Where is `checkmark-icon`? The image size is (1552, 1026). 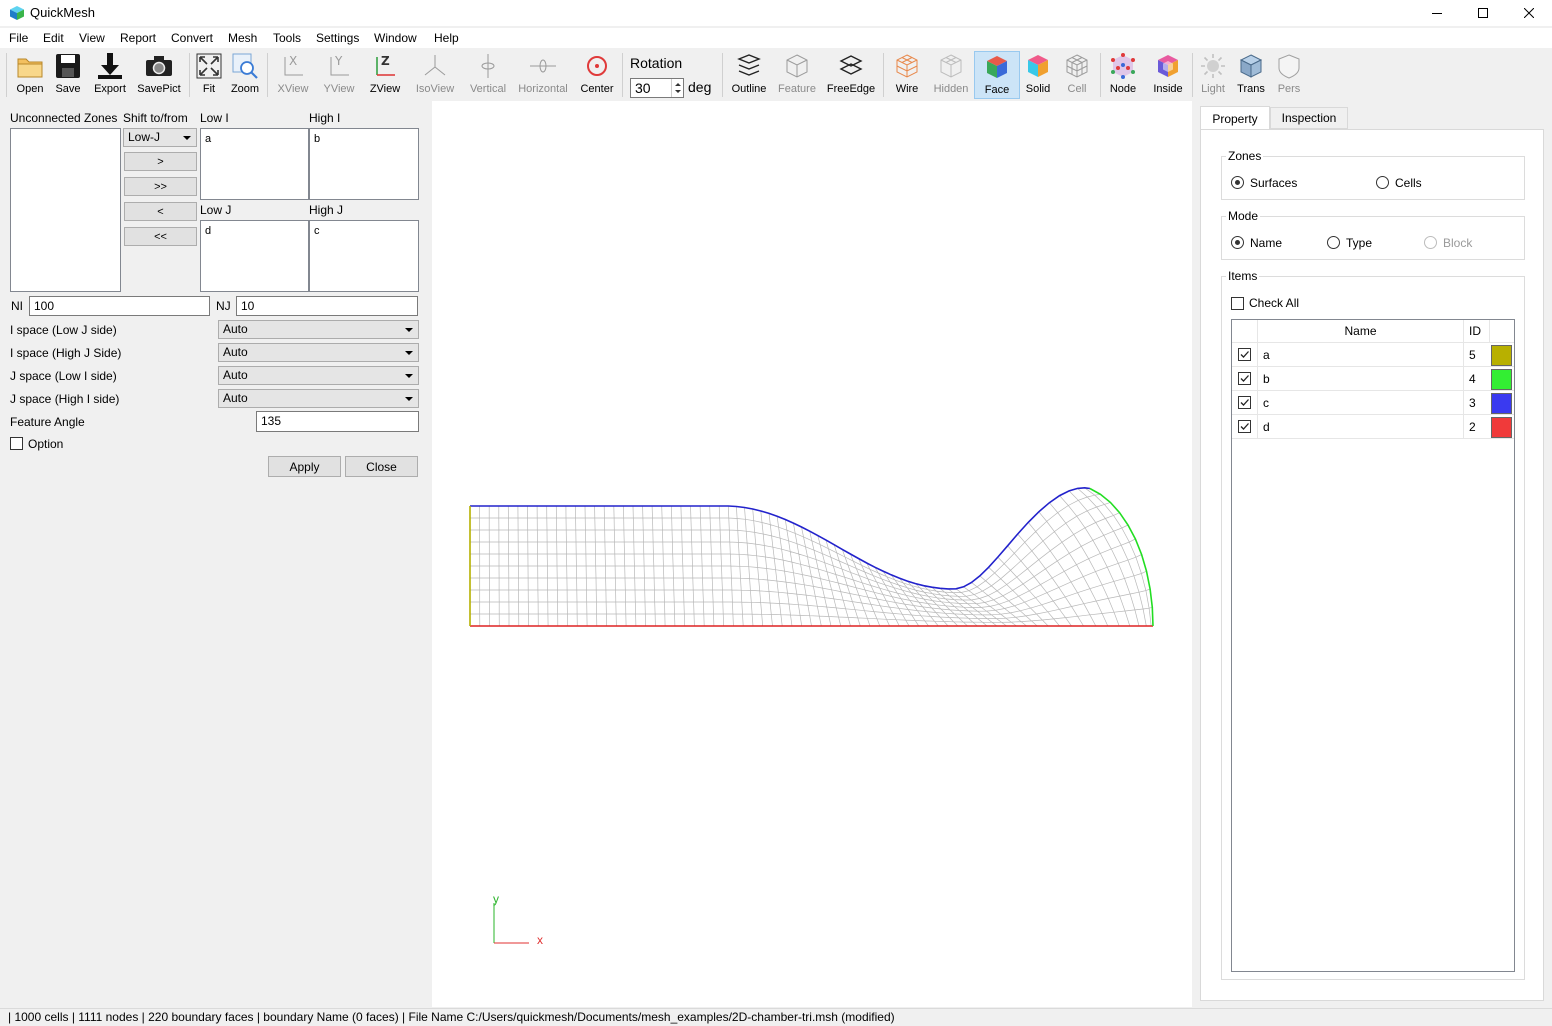
checkmark-icon is located at coordinates (1244, 402).